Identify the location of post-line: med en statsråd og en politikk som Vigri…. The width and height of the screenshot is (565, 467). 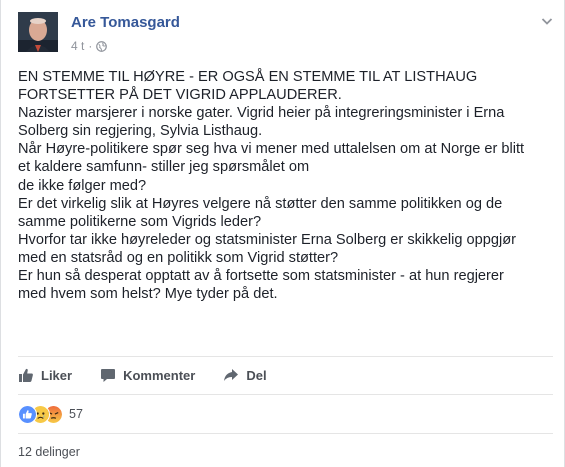
(178, 257).